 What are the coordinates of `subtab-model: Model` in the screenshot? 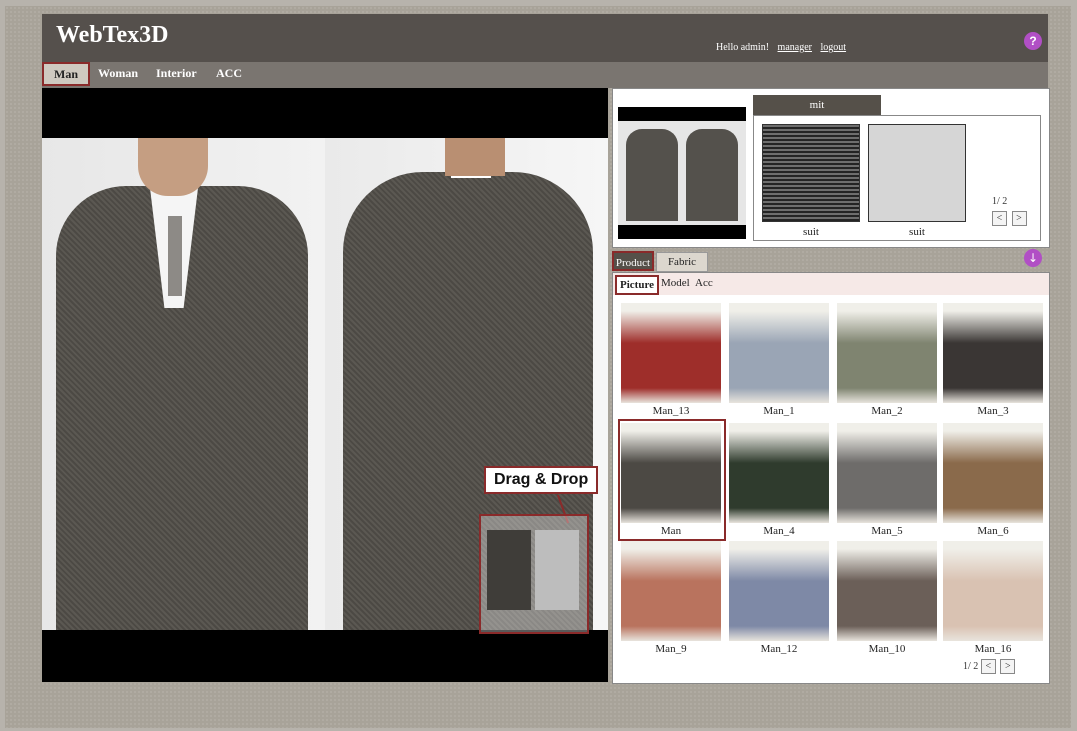 It's located at (675, 283).